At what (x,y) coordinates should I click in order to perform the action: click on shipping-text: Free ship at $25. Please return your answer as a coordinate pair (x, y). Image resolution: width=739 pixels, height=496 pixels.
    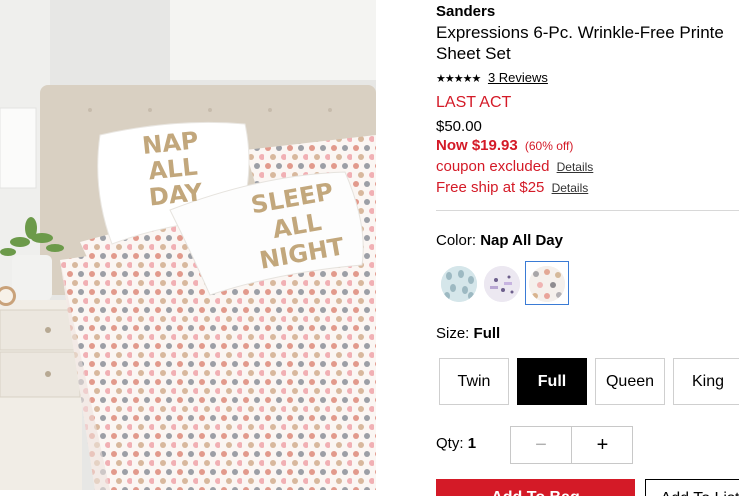
    Looking at the image, I should click on (490, 187).